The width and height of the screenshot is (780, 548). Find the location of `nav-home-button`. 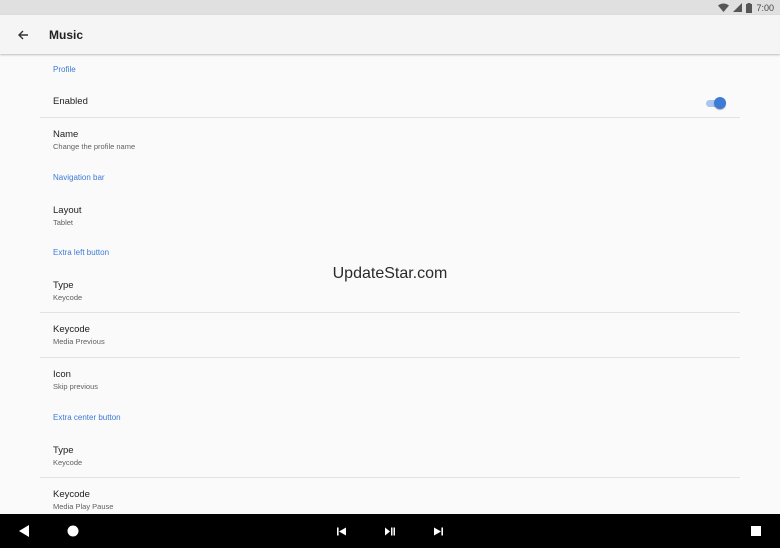

nav-home-button is located at coordinates (73, 531).